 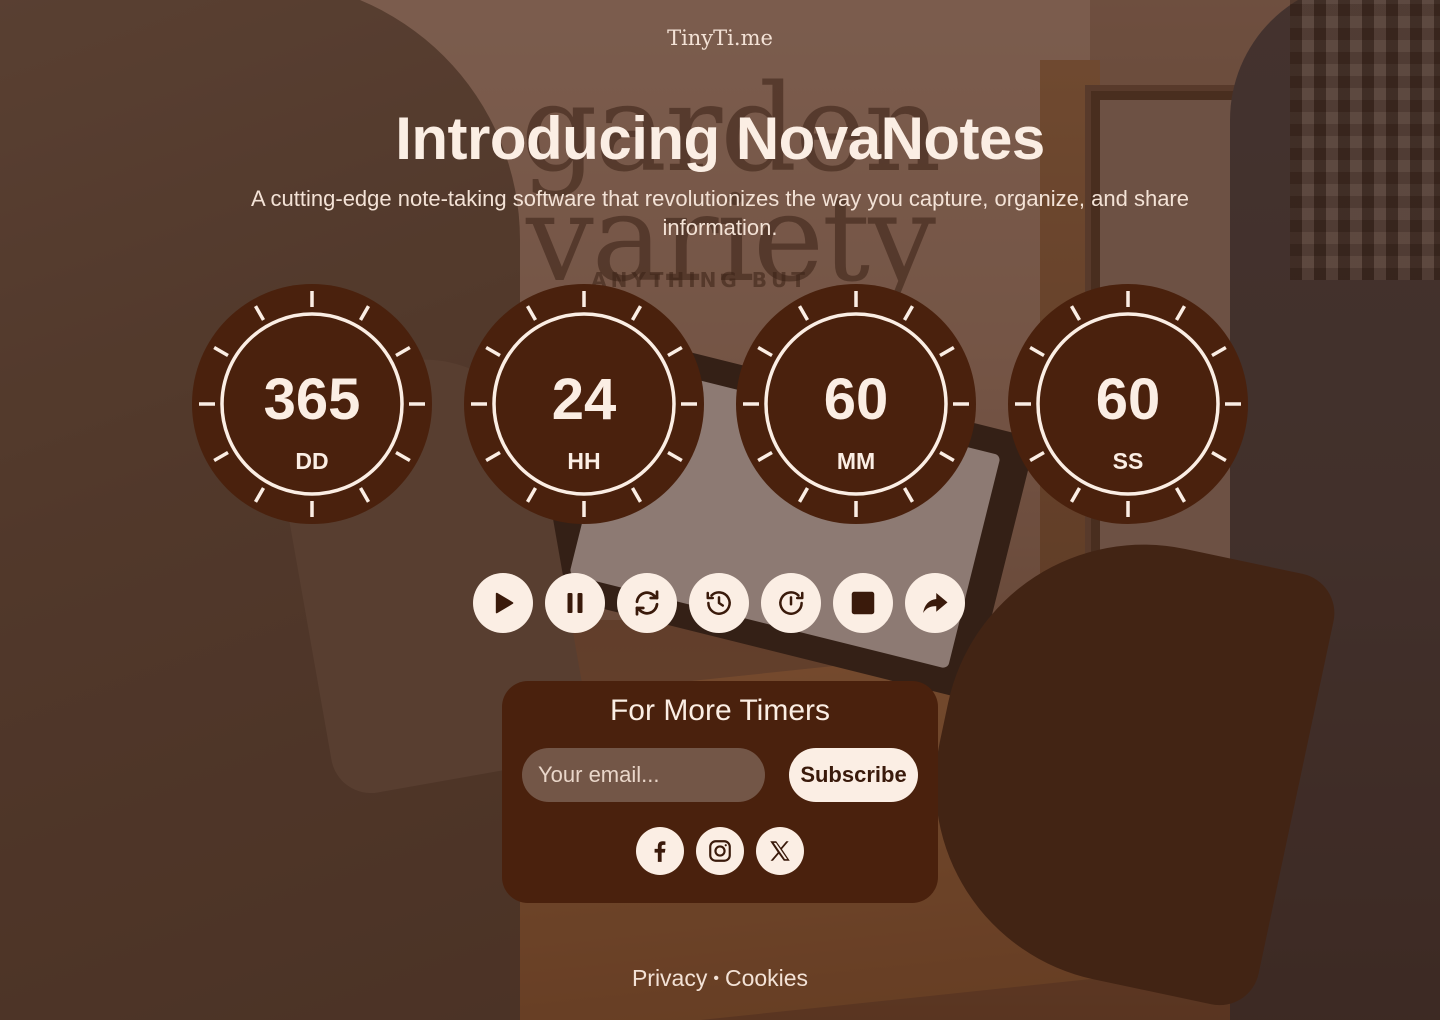 I want to click on timer-controls, so click(x=723, y=603).